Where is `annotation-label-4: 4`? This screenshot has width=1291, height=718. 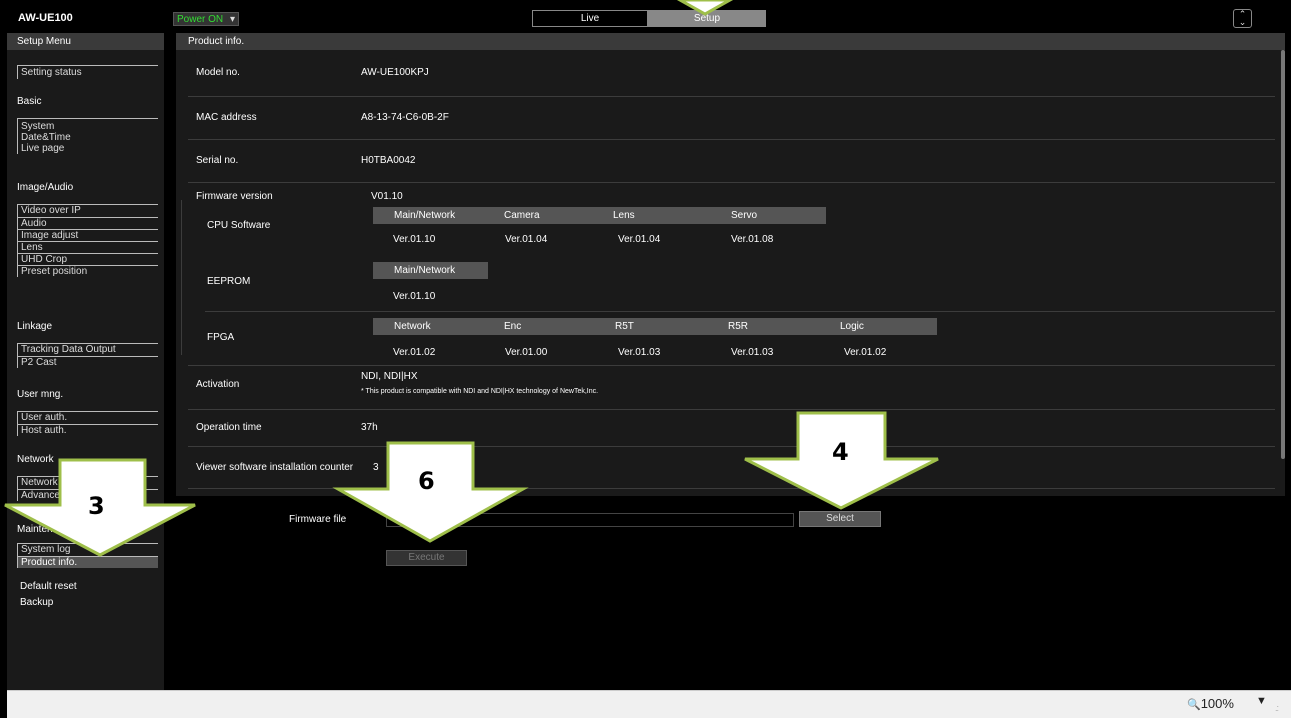 annotation-label-4: 4 is located at coordinates (840, 452).